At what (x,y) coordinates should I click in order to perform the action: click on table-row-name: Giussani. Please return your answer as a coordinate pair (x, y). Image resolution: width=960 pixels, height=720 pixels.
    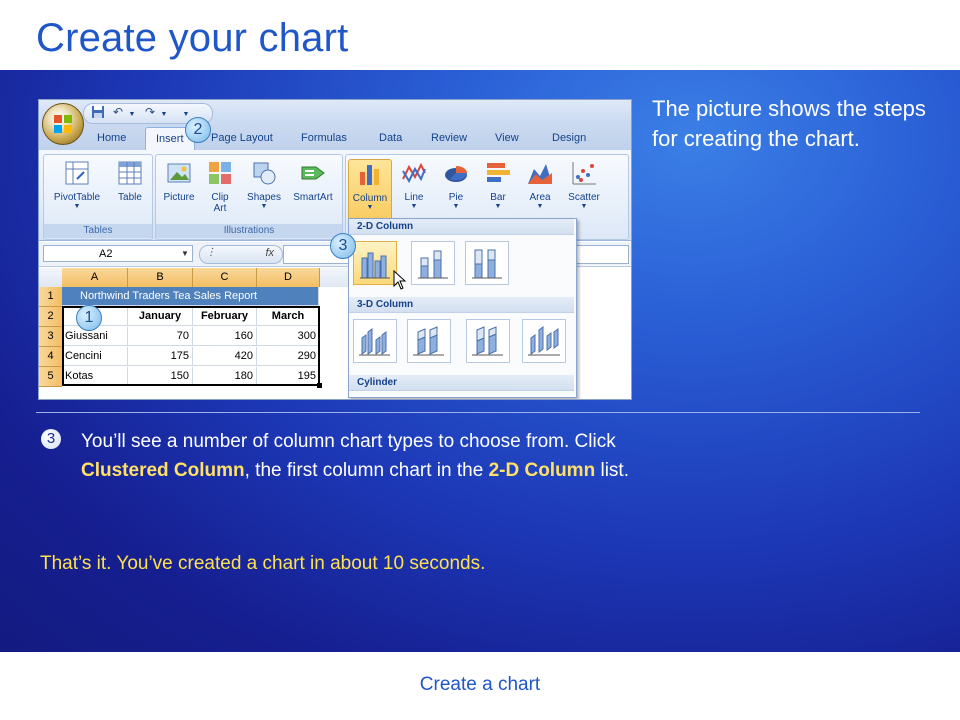
    Looking at the image, I should click on (95, 336).